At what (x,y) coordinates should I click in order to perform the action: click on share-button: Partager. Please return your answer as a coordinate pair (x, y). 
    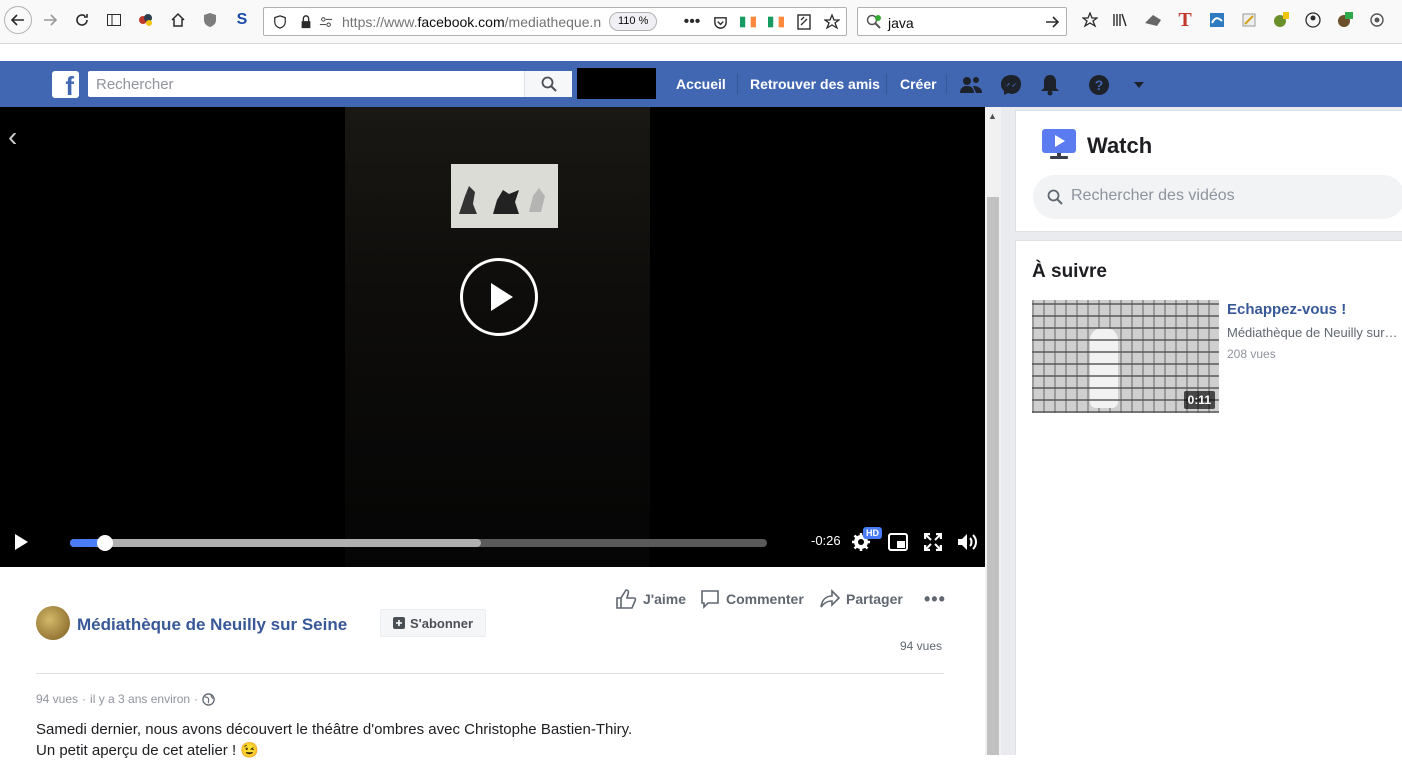
    Looking at the image, I should click on (861, 599).